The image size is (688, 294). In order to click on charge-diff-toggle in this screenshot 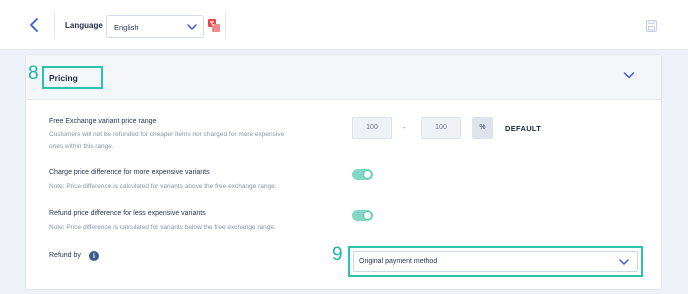, I will do `click(362, 174)`.